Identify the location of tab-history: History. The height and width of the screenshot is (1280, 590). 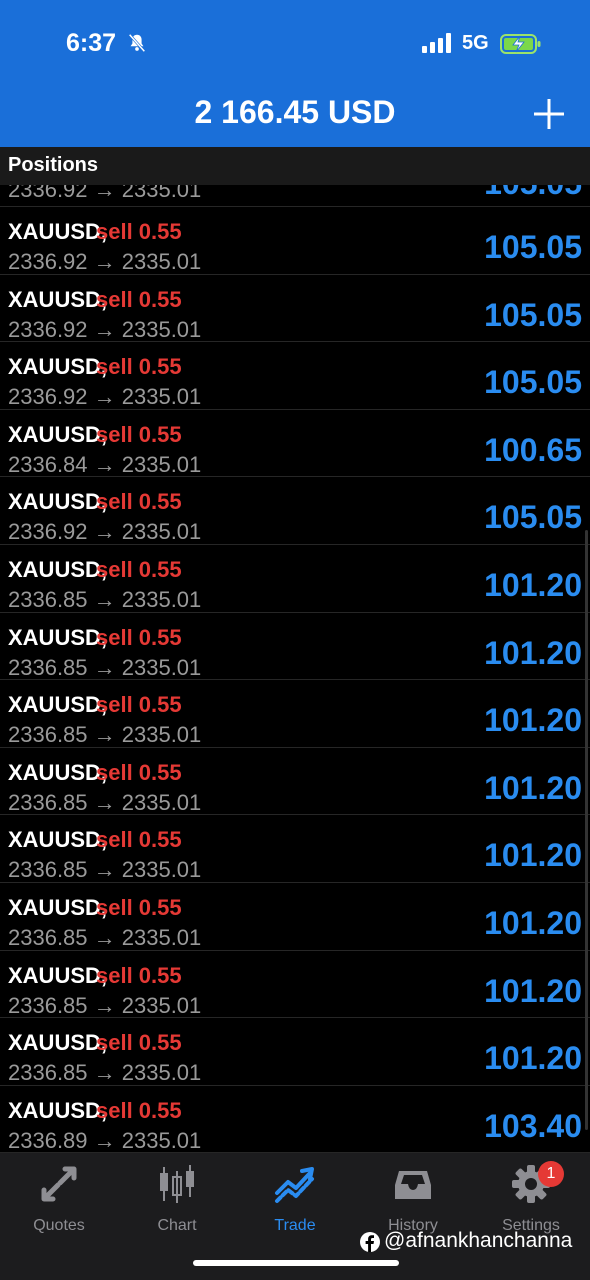
(413, 1199).